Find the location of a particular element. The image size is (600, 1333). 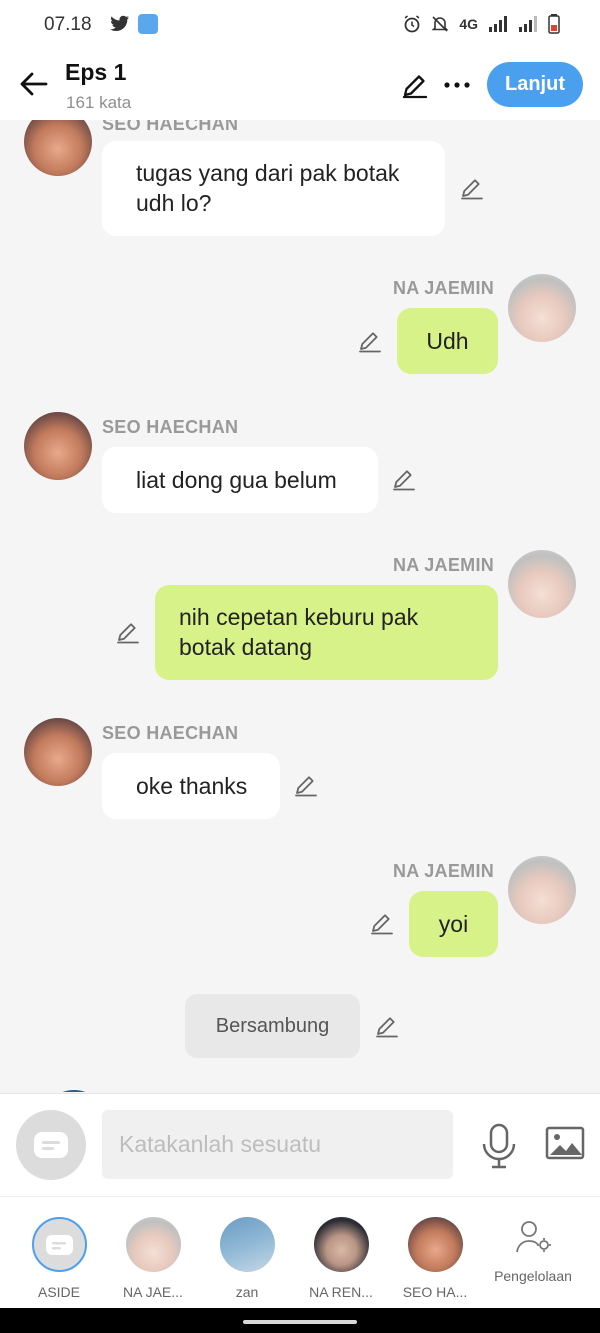

message-bubble: yoi is located at coordinates (453, 924).